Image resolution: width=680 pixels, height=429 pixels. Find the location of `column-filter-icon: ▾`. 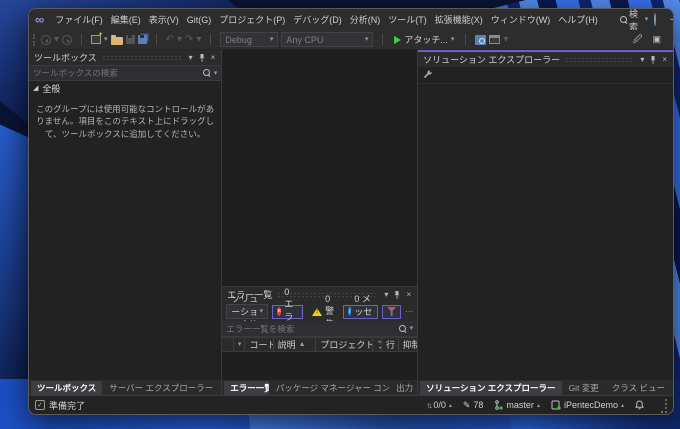

column-filter-icon: ▾ is located at coordinates (240, 344).